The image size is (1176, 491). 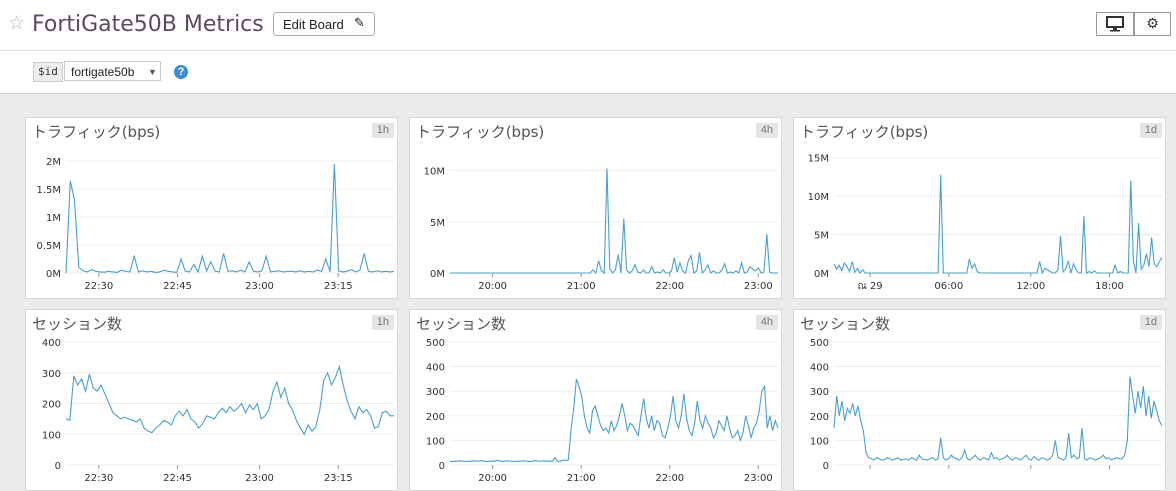 I want to click on variable-name-label: $id, so click(x=48, y=72).